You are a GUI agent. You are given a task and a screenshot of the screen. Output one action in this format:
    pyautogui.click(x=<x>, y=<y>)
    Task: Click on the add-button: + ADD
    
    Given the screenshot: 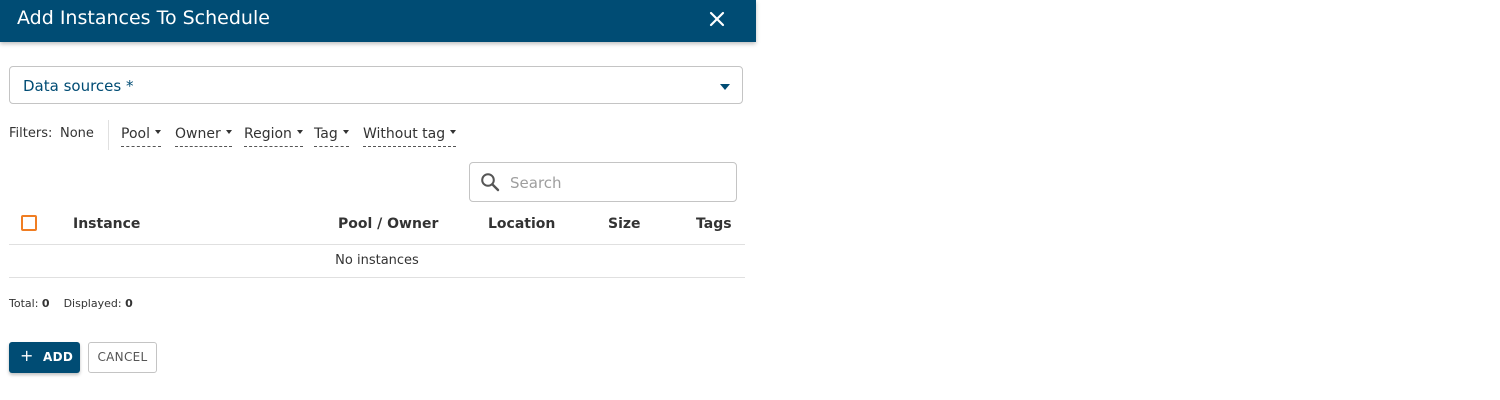 What is the action you would take?
    pyautogui.click(x=44, y=357)
    